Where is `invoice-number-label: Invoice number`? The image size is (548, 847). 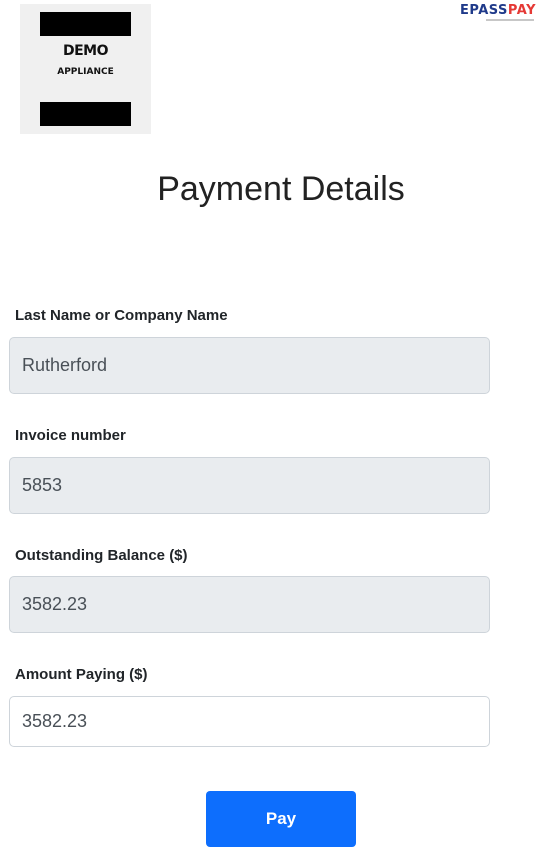
invoice-number-label: Invoice number is located at coordinates (70, 435).